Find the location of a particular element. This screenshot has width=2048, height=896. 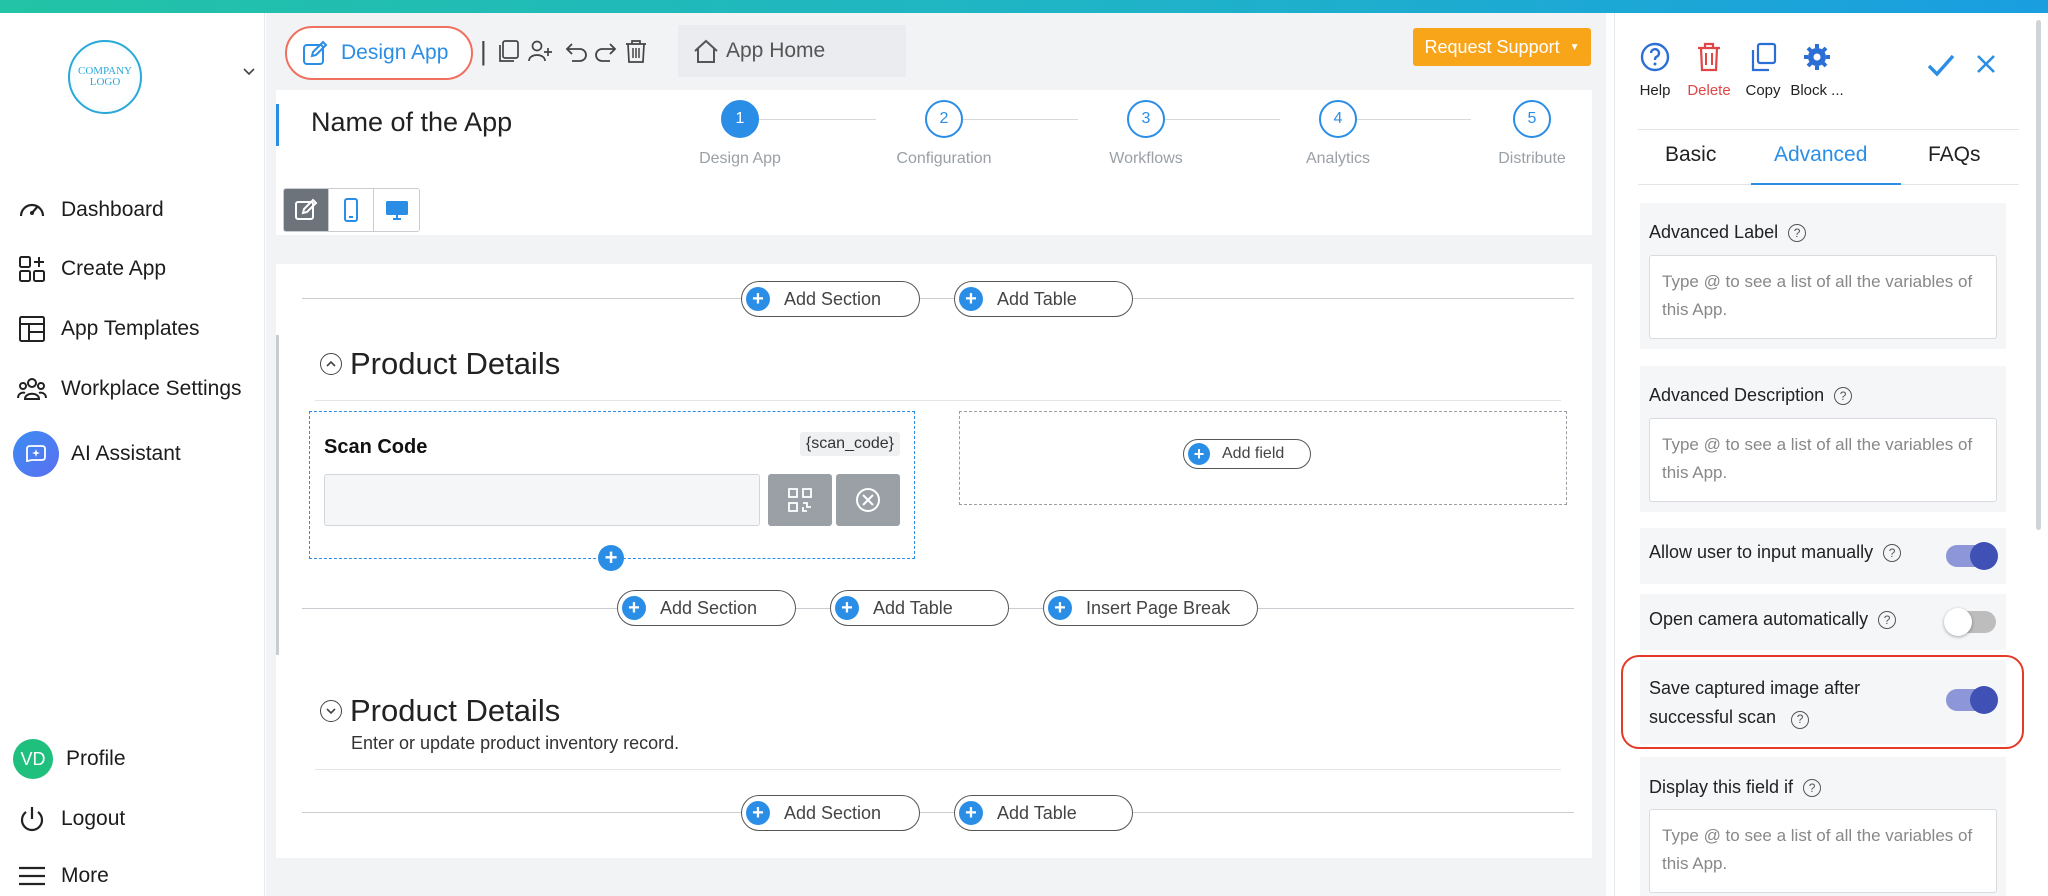

allow-manual-input-toggle is located at coordinates (1972, 556).